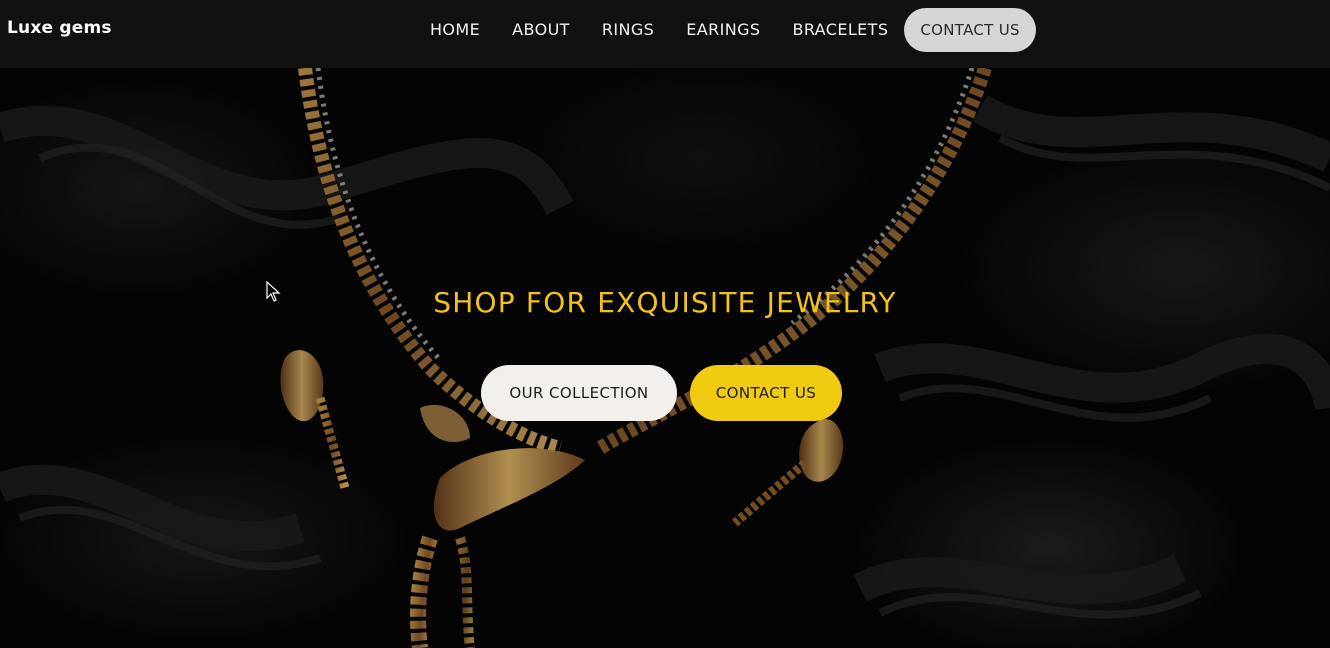 Image resolution: width=1330 pixels, height=648 pixels. Describe the element at coordinates (579, 393) in the screenshot. I see `our-collection-button: OUR COLLECTION` at that location.